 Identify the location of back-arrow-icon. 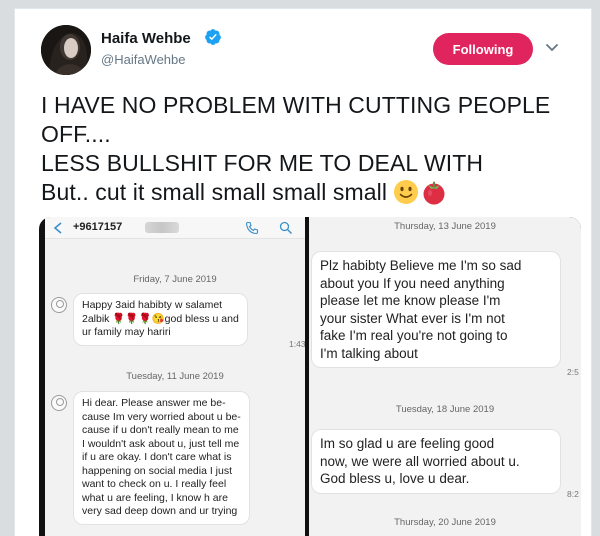
(57, 228).